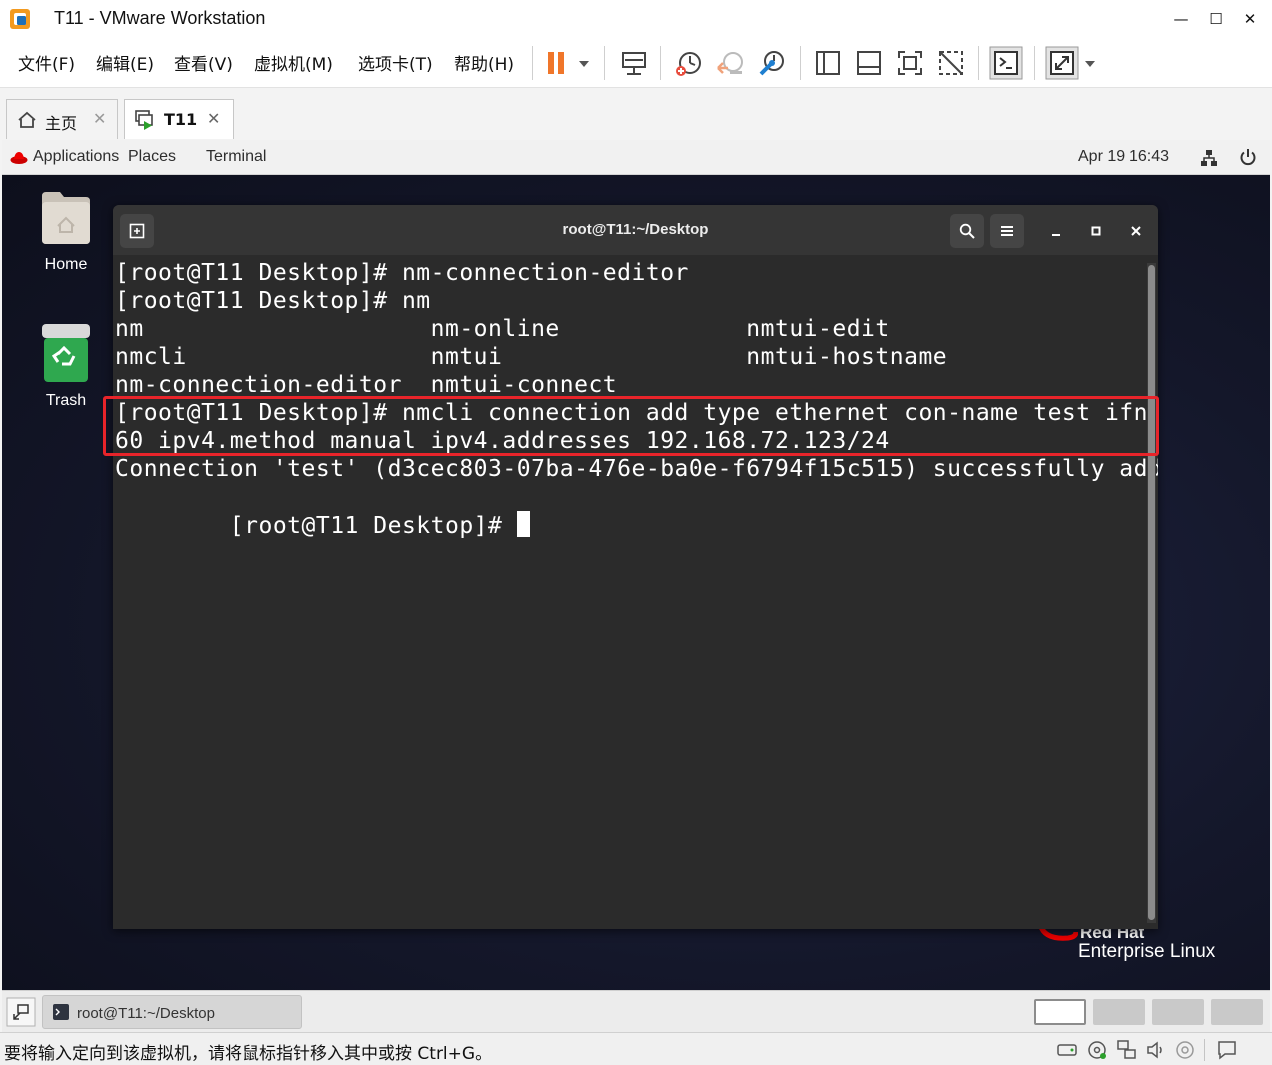  Describe the element at coordinates (203, 62) in the screenshot. I see `menu-view: 查看(V)` at that location.